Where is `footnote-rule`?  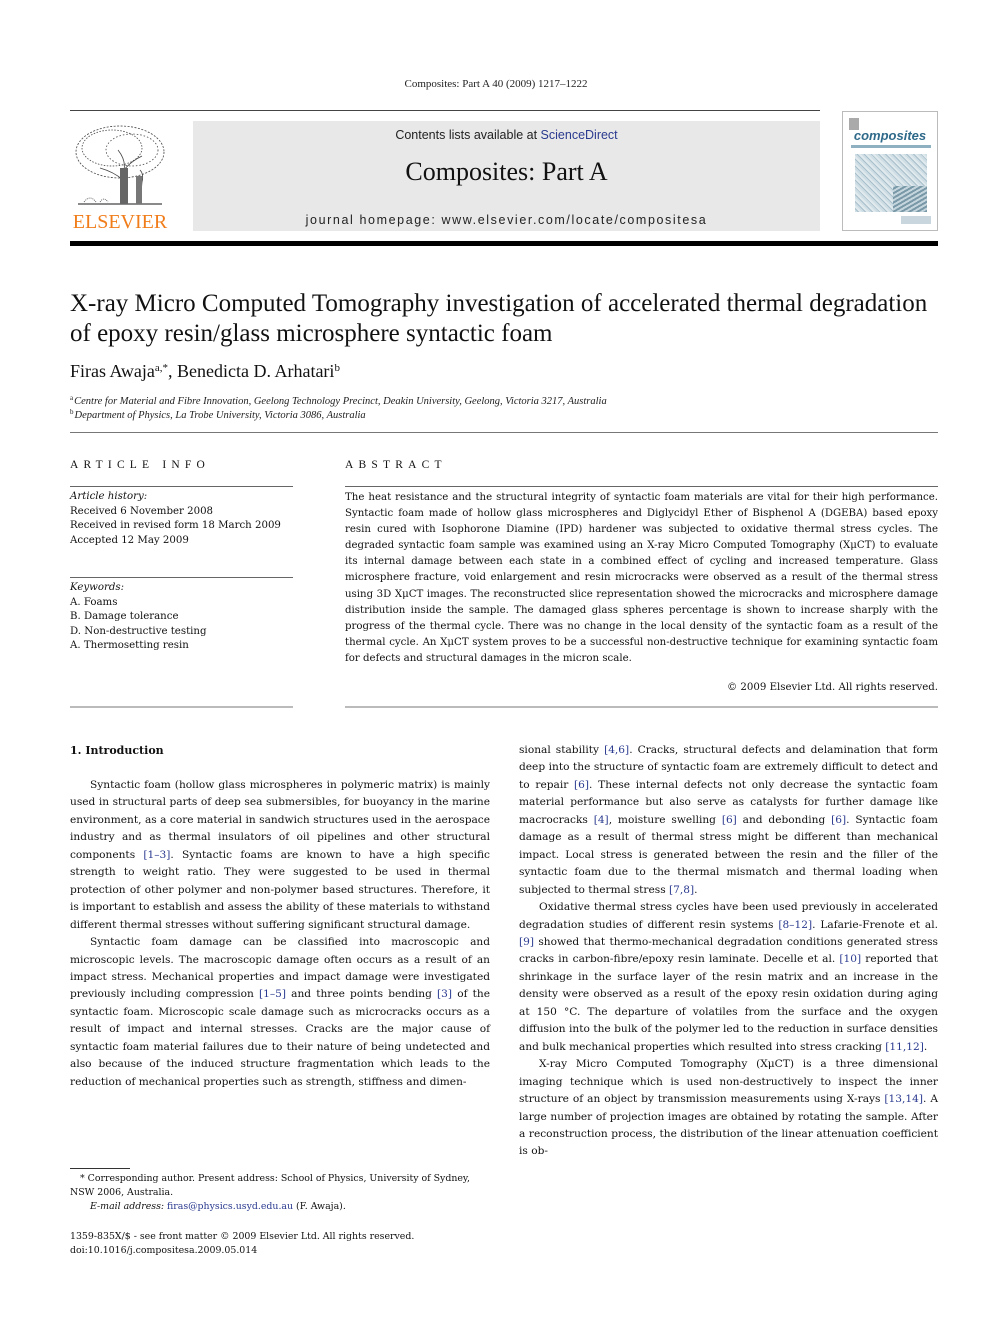
footnote-rule is located at coordinates (100, 1168).